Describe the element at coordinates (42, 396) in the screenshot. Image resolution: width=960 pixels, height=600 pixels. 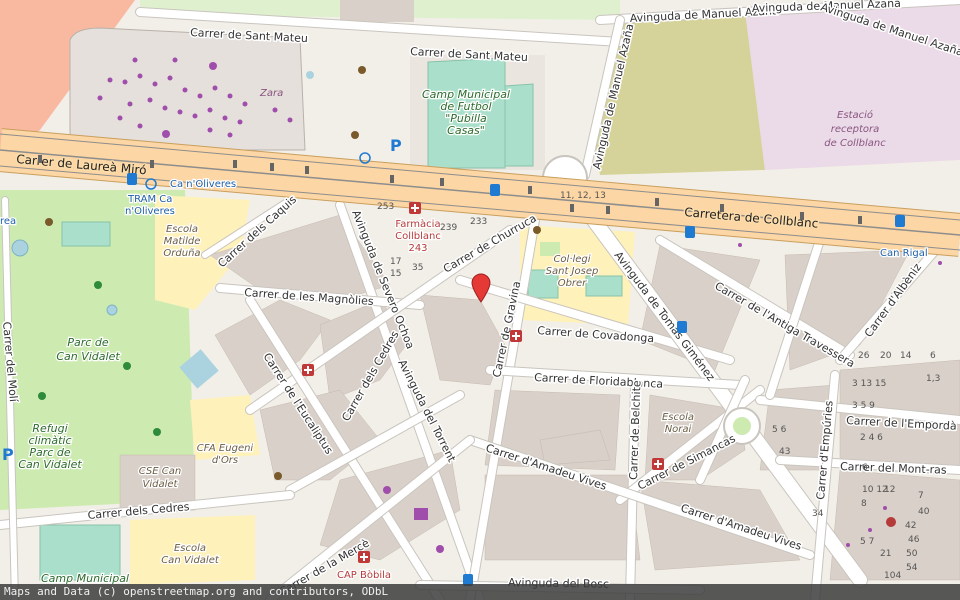
I see `fitness-icon` at that location.